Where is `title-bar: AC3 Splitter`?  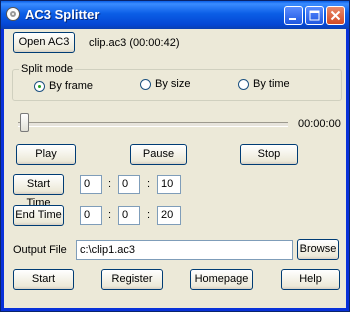 title-bar: AC3 Splitter is located at coordinates (175, 15).